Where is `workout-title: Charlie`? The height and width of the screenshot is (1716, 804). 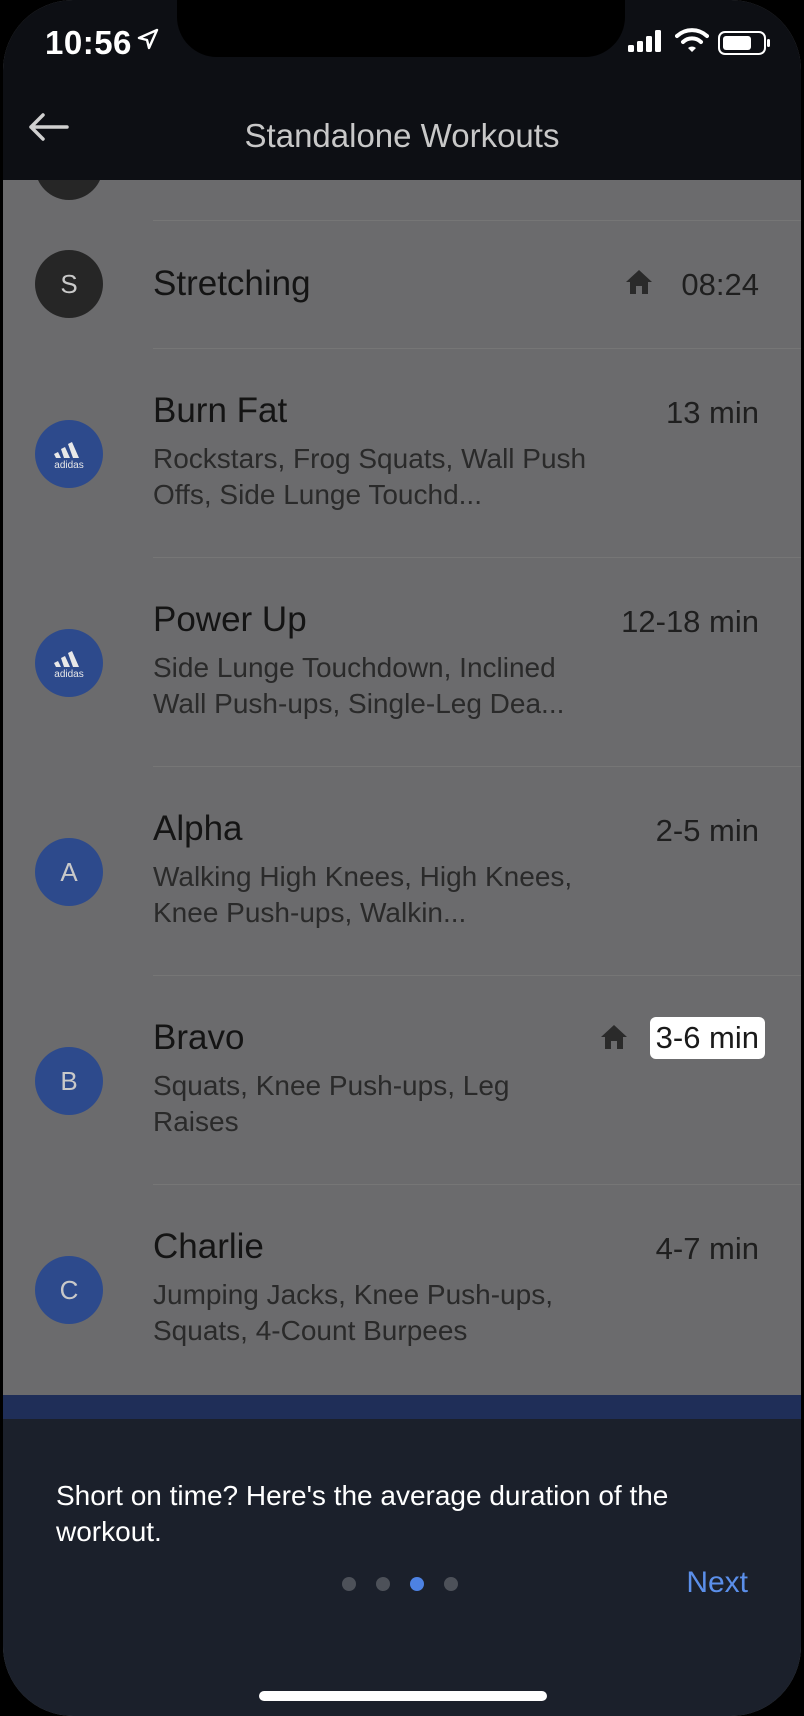
workout-title: Charlie is located at coordinates (208, 1246).